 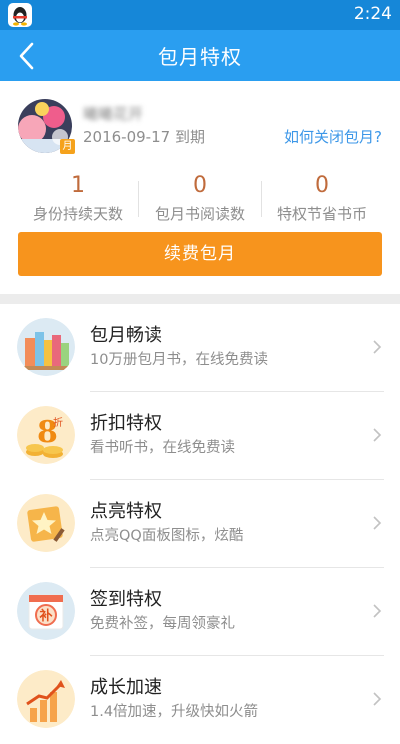 I want to click on books-icon, so click(x=46, y=347).